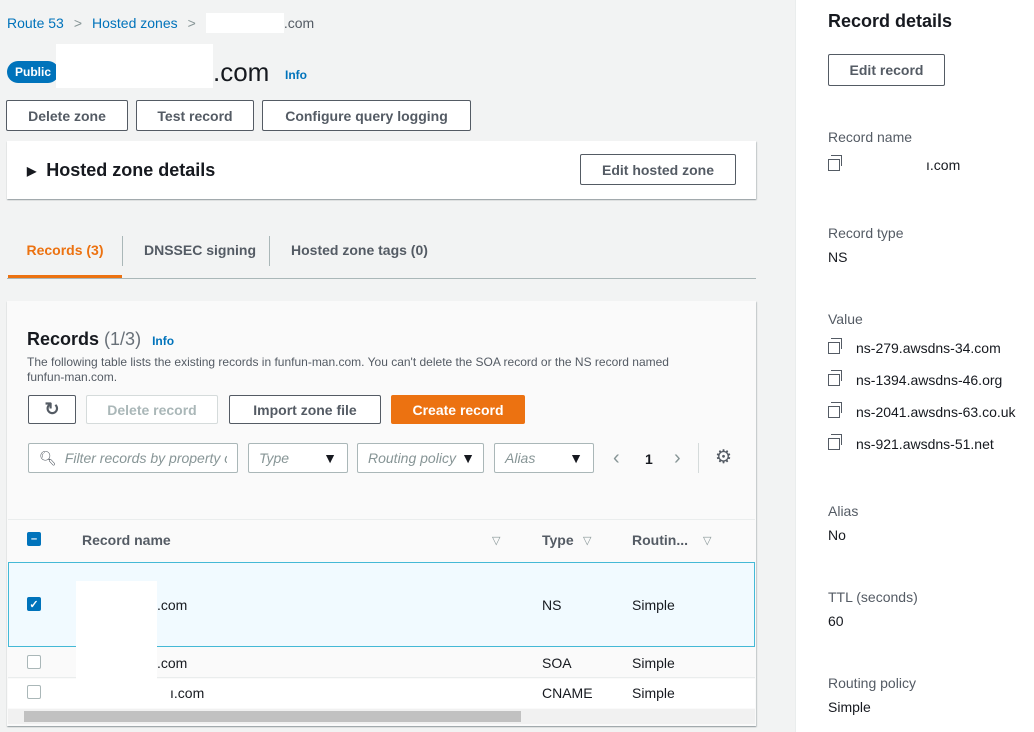 The width and height of the screenshot is (1034, 732). I want to click on prev-page-button: ‹, so click(616, 458).